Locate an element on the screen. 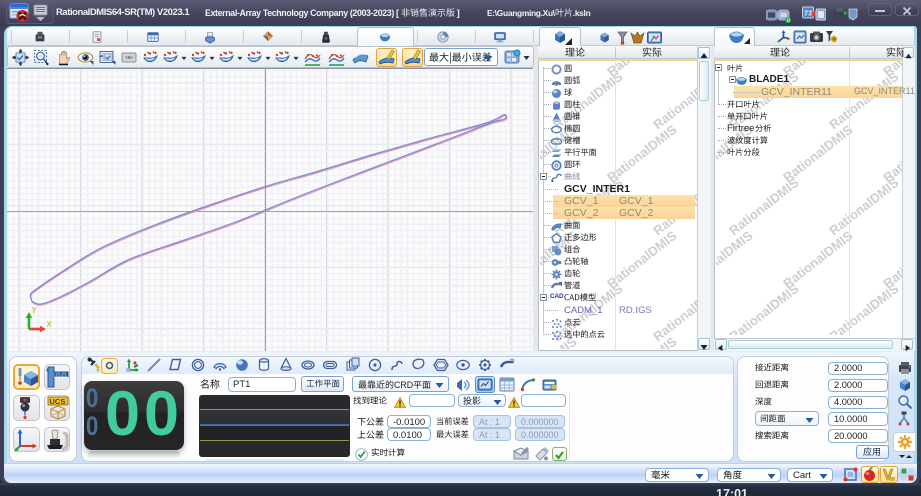 This screenshot has width=921, height=496. svg-text: 73 is located at coordinates (808, 13).